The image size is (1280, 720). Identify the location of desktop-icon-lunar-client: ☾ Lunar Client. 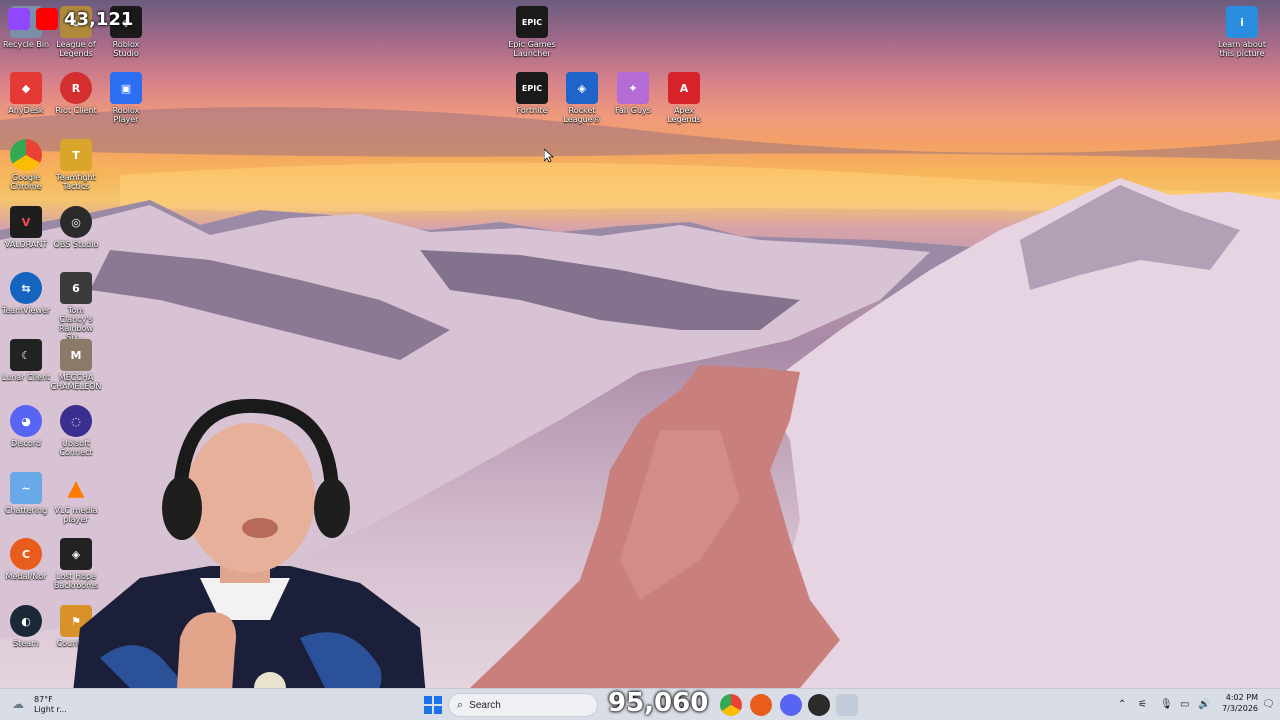
(26, 360).